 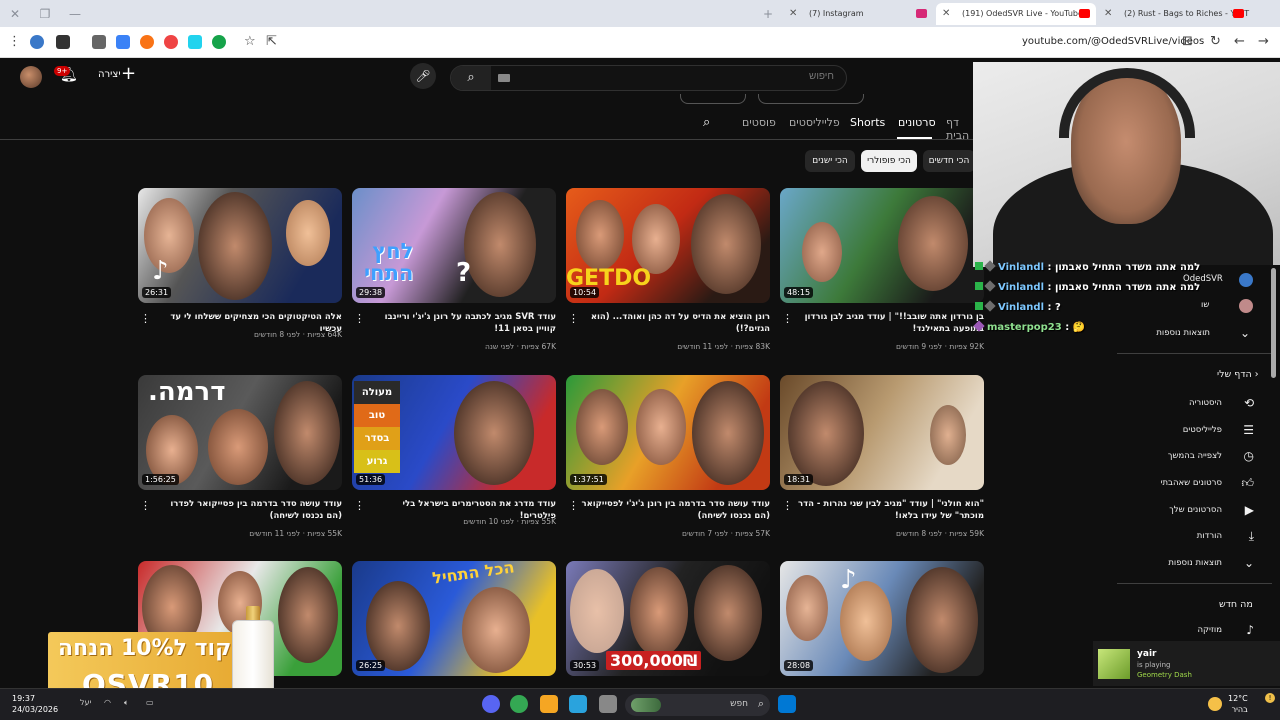 I want to click on video-thumbnail: ♪ 26:31, so click(x=240, y=245).